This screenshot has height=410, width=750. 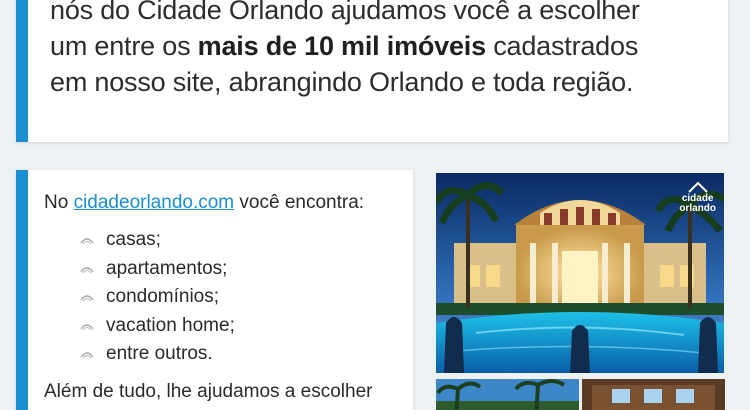 I want to click on list-item-label: condomínios;, so click(x=163, y=296).